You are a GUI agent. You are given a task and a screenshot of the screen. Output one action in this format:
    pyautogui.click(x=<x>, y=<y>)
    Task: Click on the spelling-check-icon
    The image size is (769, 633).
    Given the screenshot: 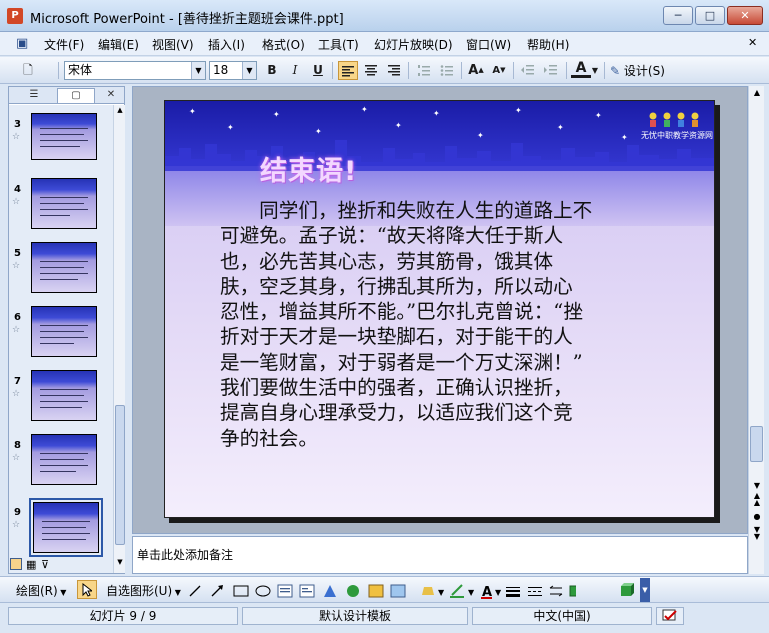 What is the action you would take?
    pyautogui.click(x=670, y=616)
    